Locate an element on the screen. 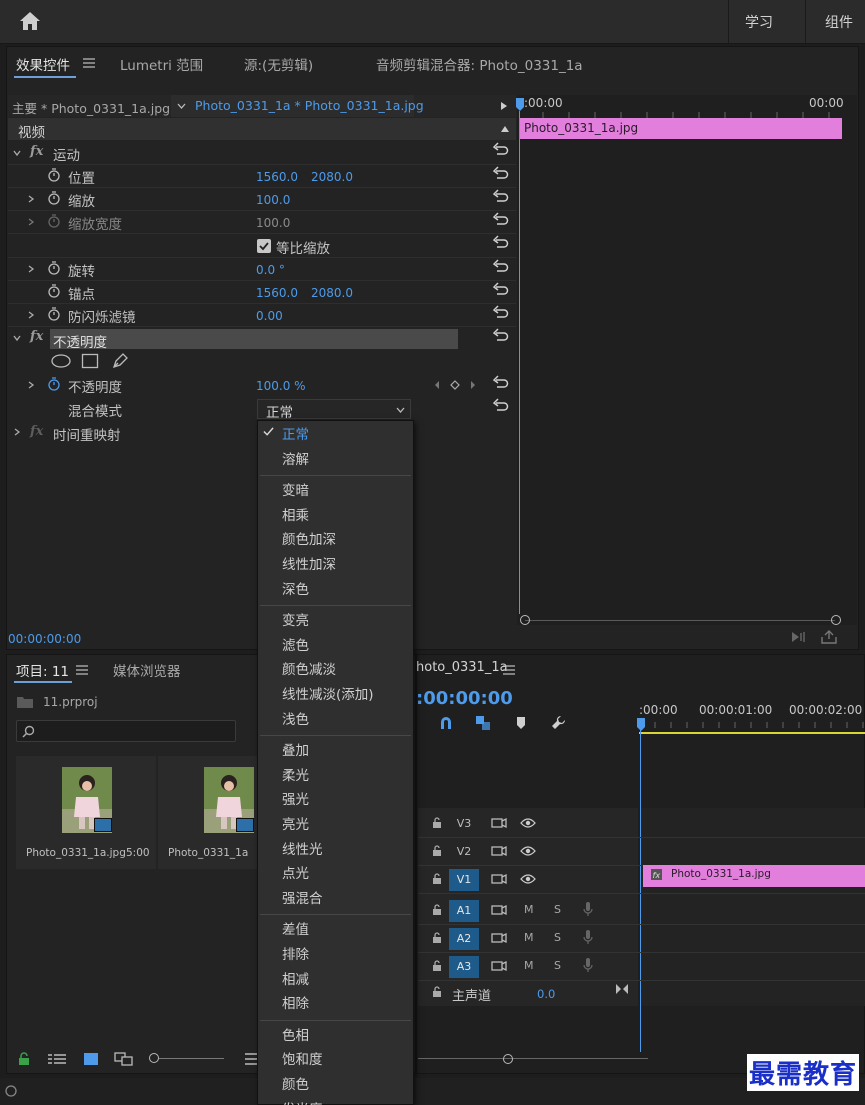  blend-option: 线性光 is located at coordinates (302, 848).